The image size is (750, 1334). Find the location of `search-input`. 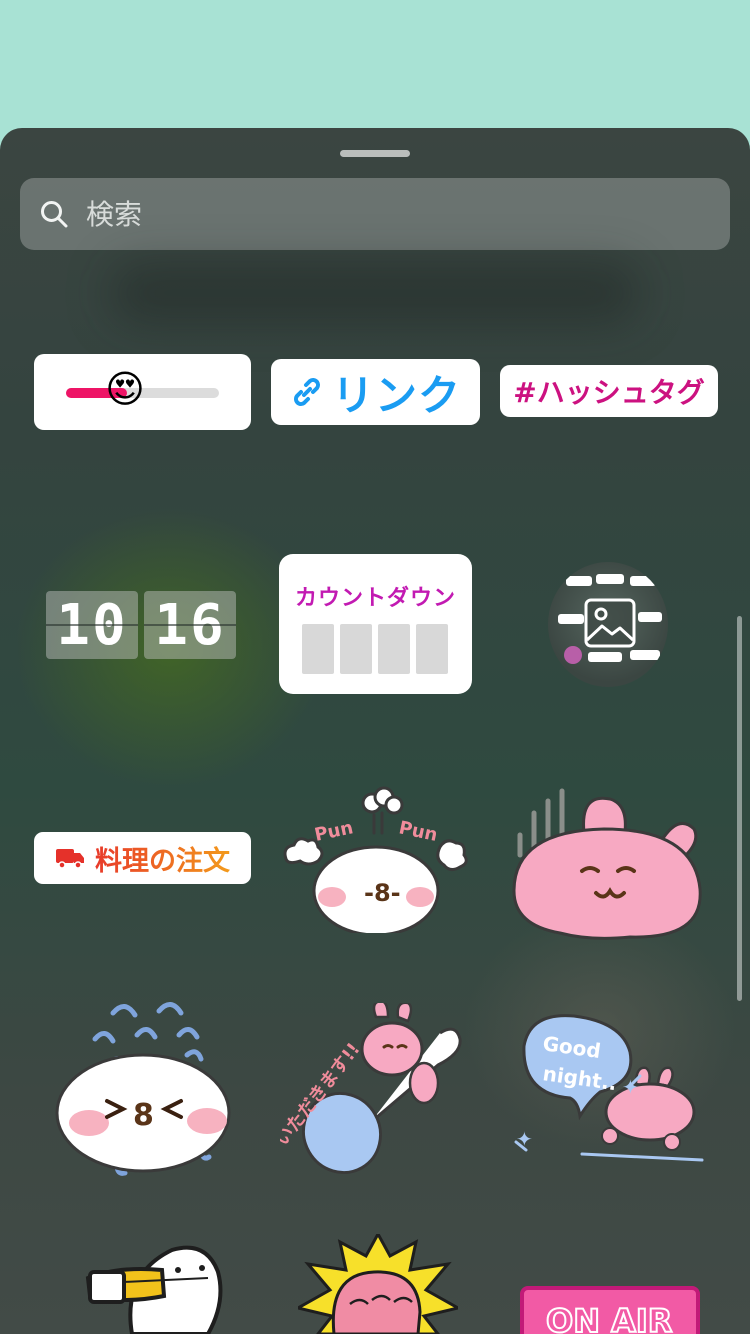

search-input is located at coordinates (376, 214).